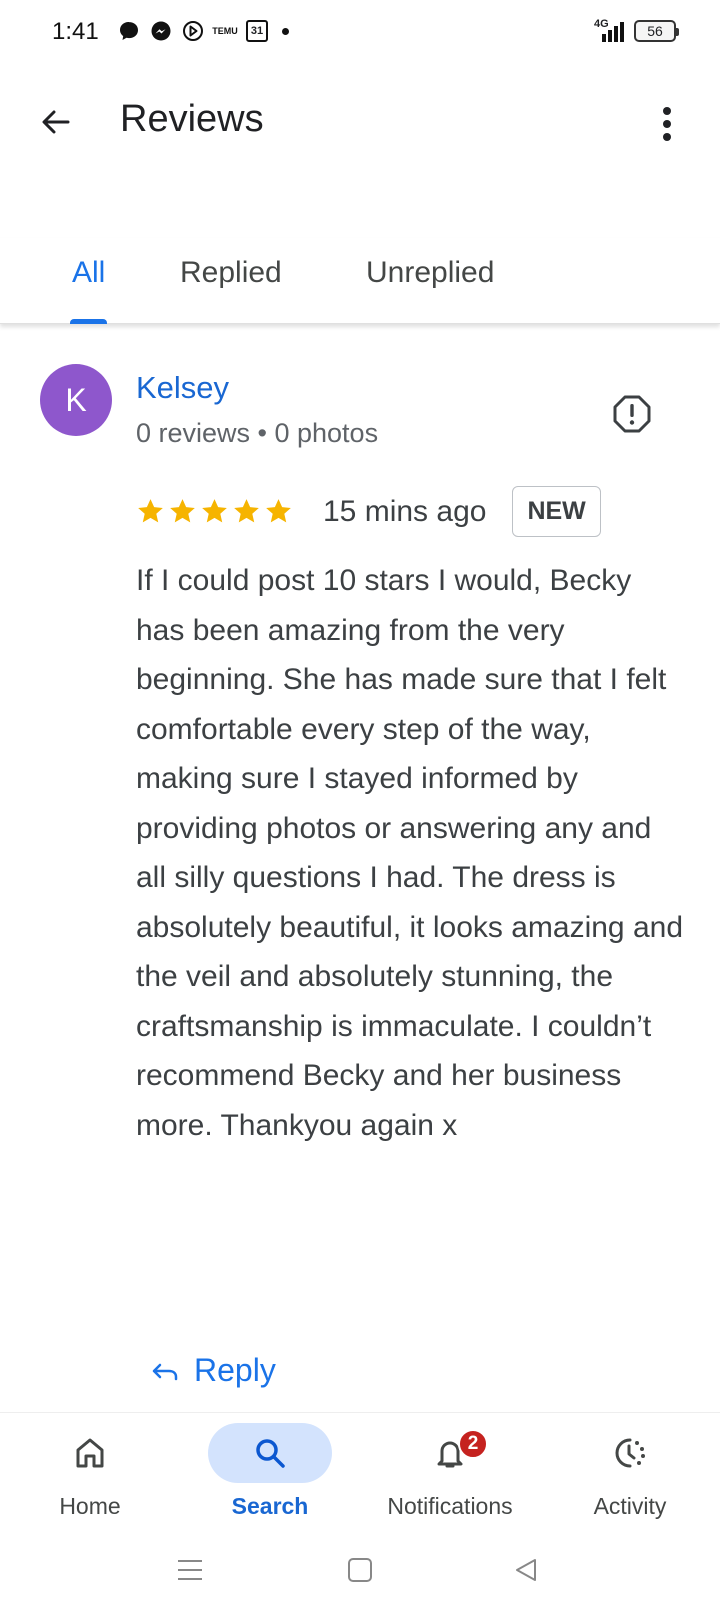 This screenshot has width=720, height=1612. Describe the element at coordinates (182, 388) in the screenshot. I see `reviewer-name: Kelsey` at that location.